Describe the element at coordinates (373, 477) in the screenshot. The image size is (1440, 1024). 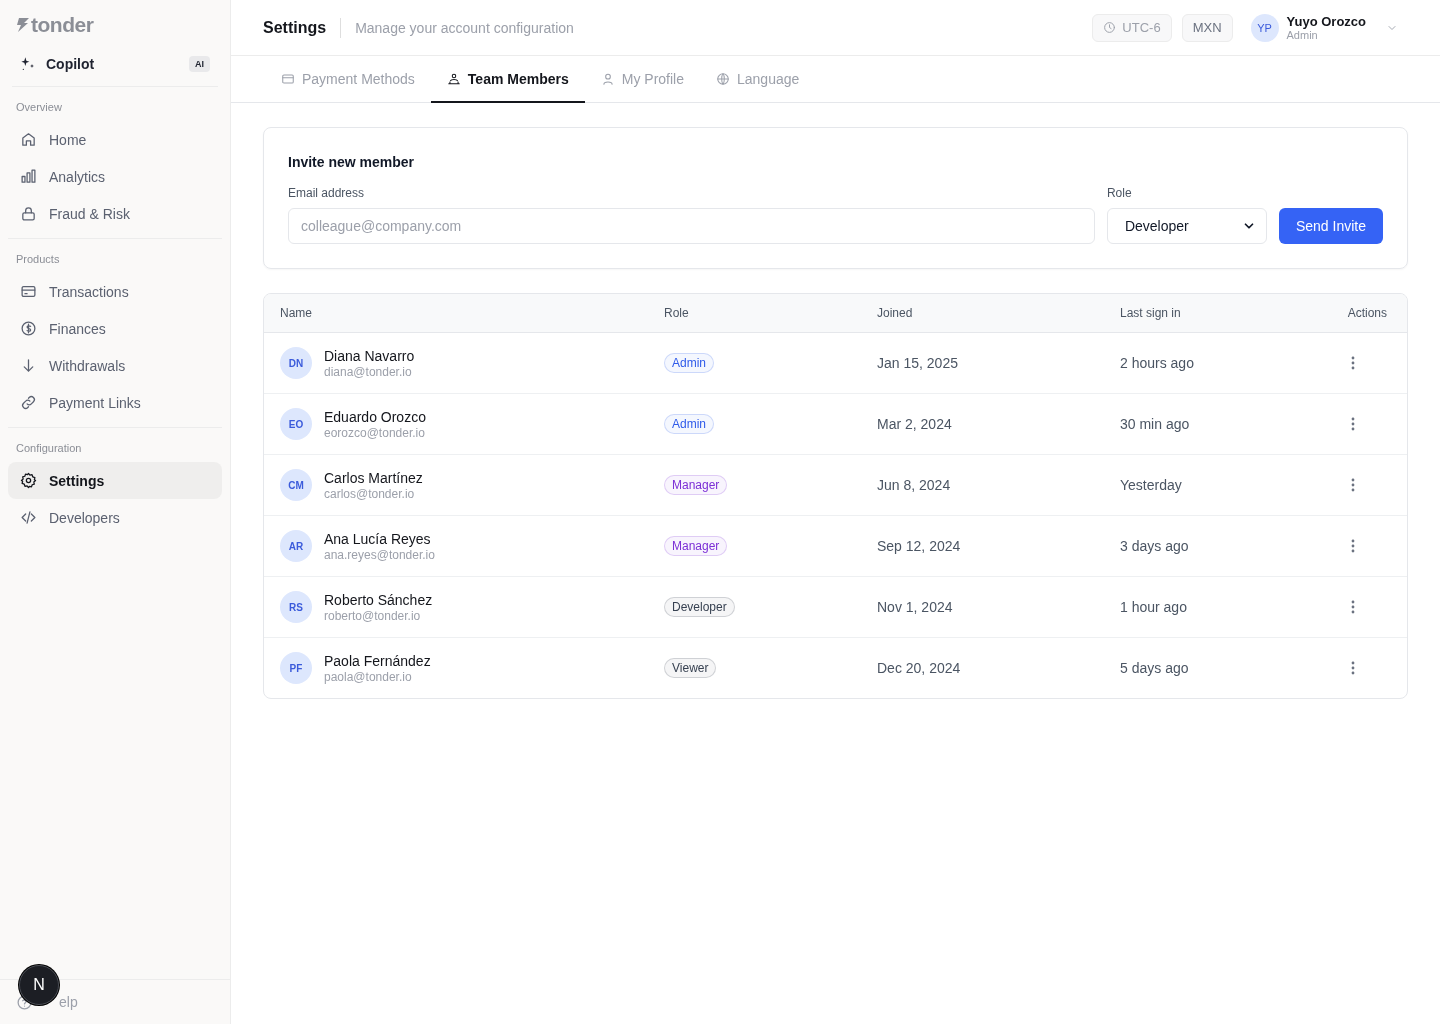
I see `member-name: Carlos Martínez` at that location.